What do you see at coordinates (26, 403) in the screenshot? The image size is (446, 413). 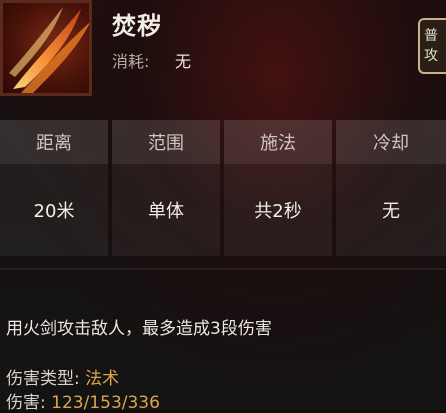 I see `damage-label: 伤害:` at bounding box center [26, 403].